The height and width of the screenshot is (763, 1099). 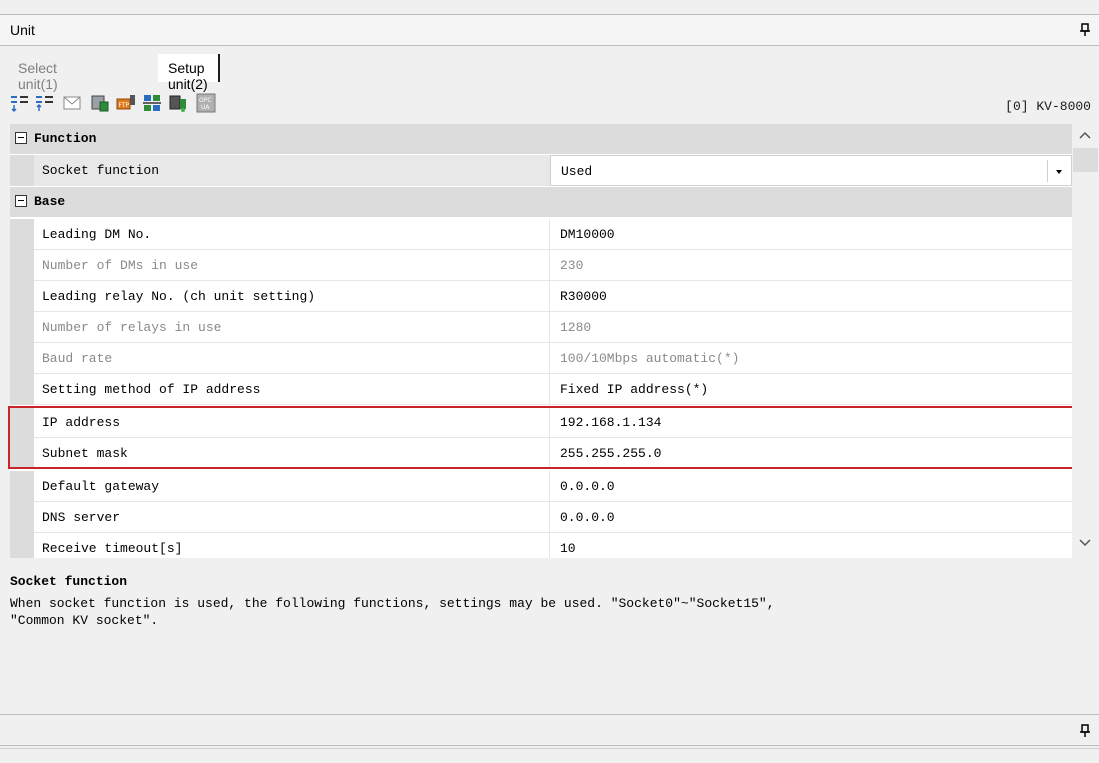 I want to click on tab-select-unit: Select unit(1), so click(x=38, y=73).